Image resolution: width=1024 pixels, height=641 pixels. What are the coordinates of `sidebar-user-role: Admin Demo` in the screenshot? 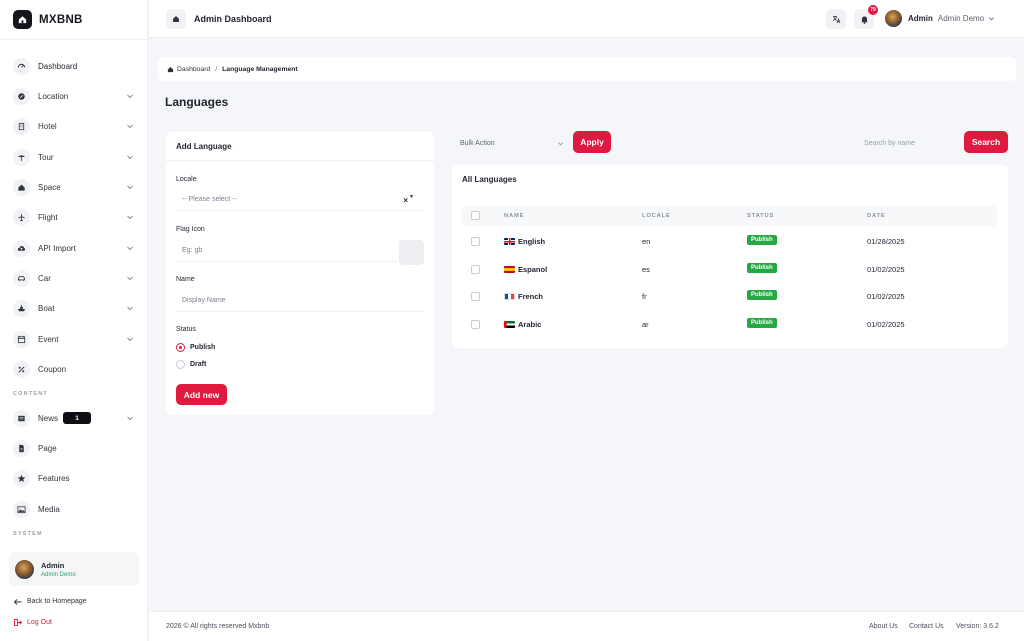 It's located at (58, 574).